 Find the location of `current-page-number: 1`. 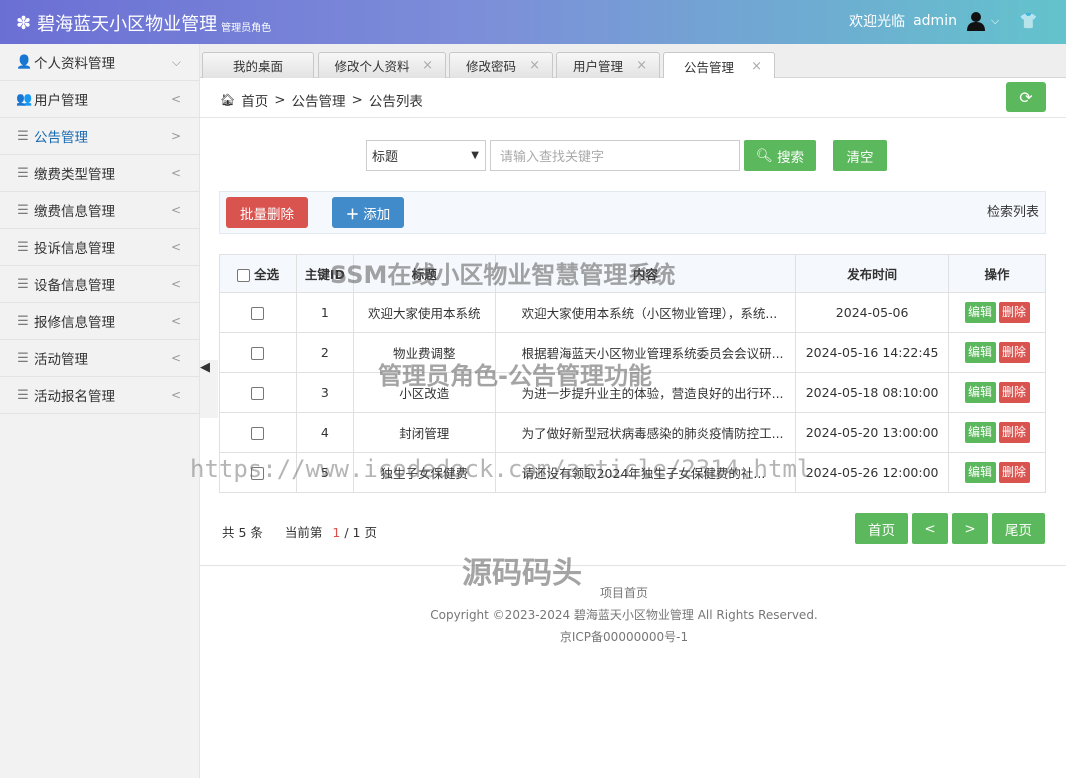

current-page-number: 1 is located at coordinates (336, 532).